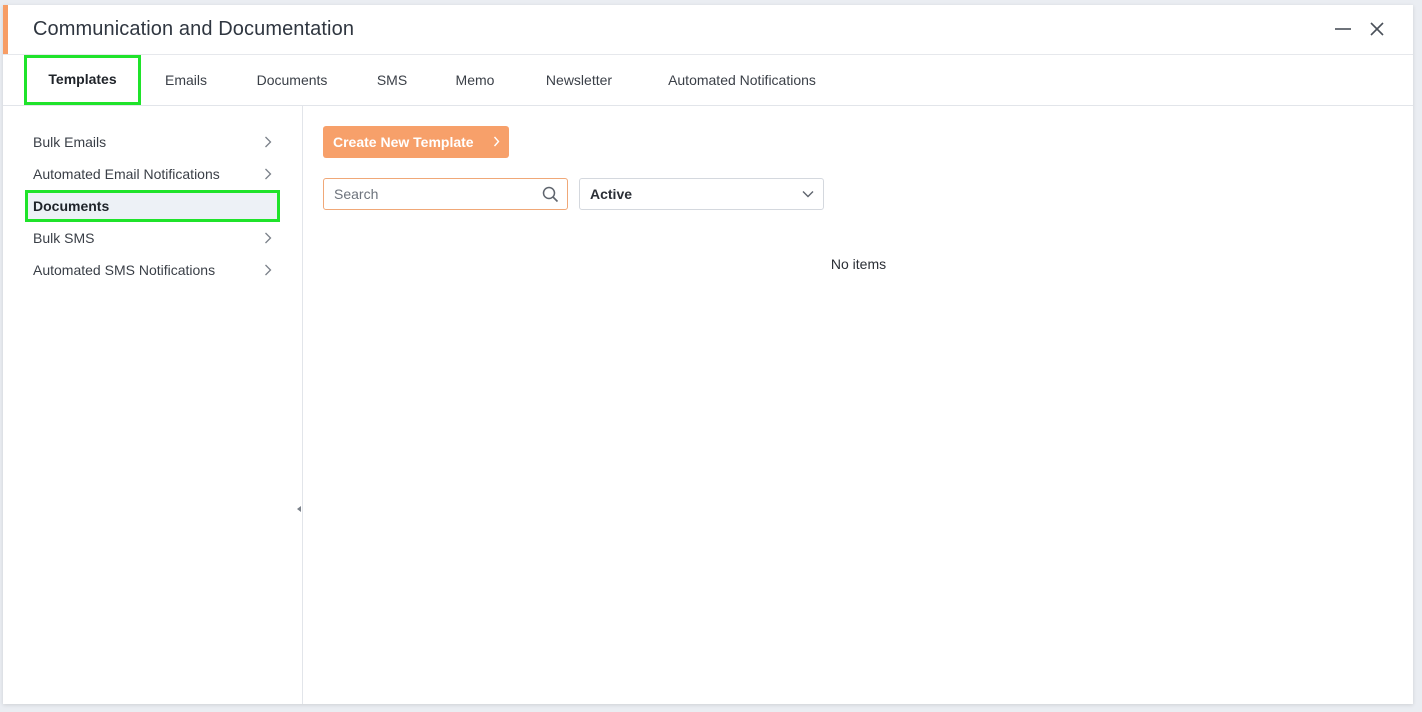 The image size is (1422, 712). What do you see at coordinates (808, 194) in the screenshot?
I see `chevron-down-icon` at bounding box center [808, 194].